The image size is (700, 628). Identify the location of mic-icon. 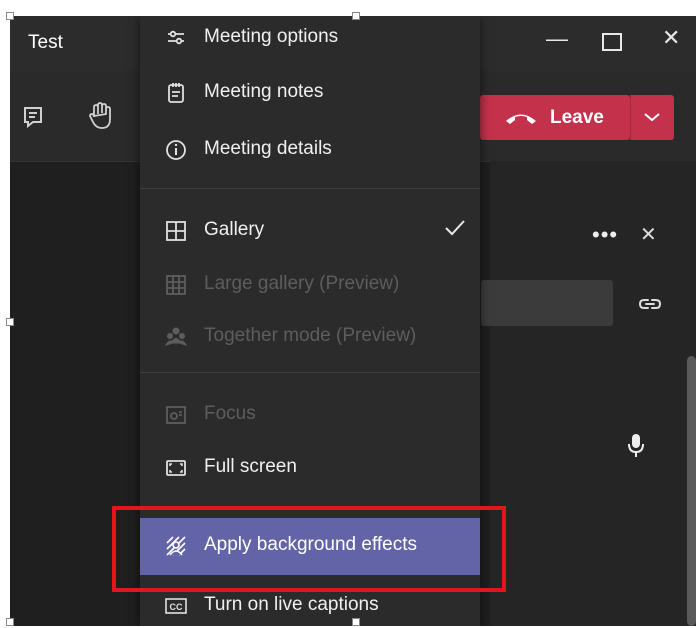
(636, 448).